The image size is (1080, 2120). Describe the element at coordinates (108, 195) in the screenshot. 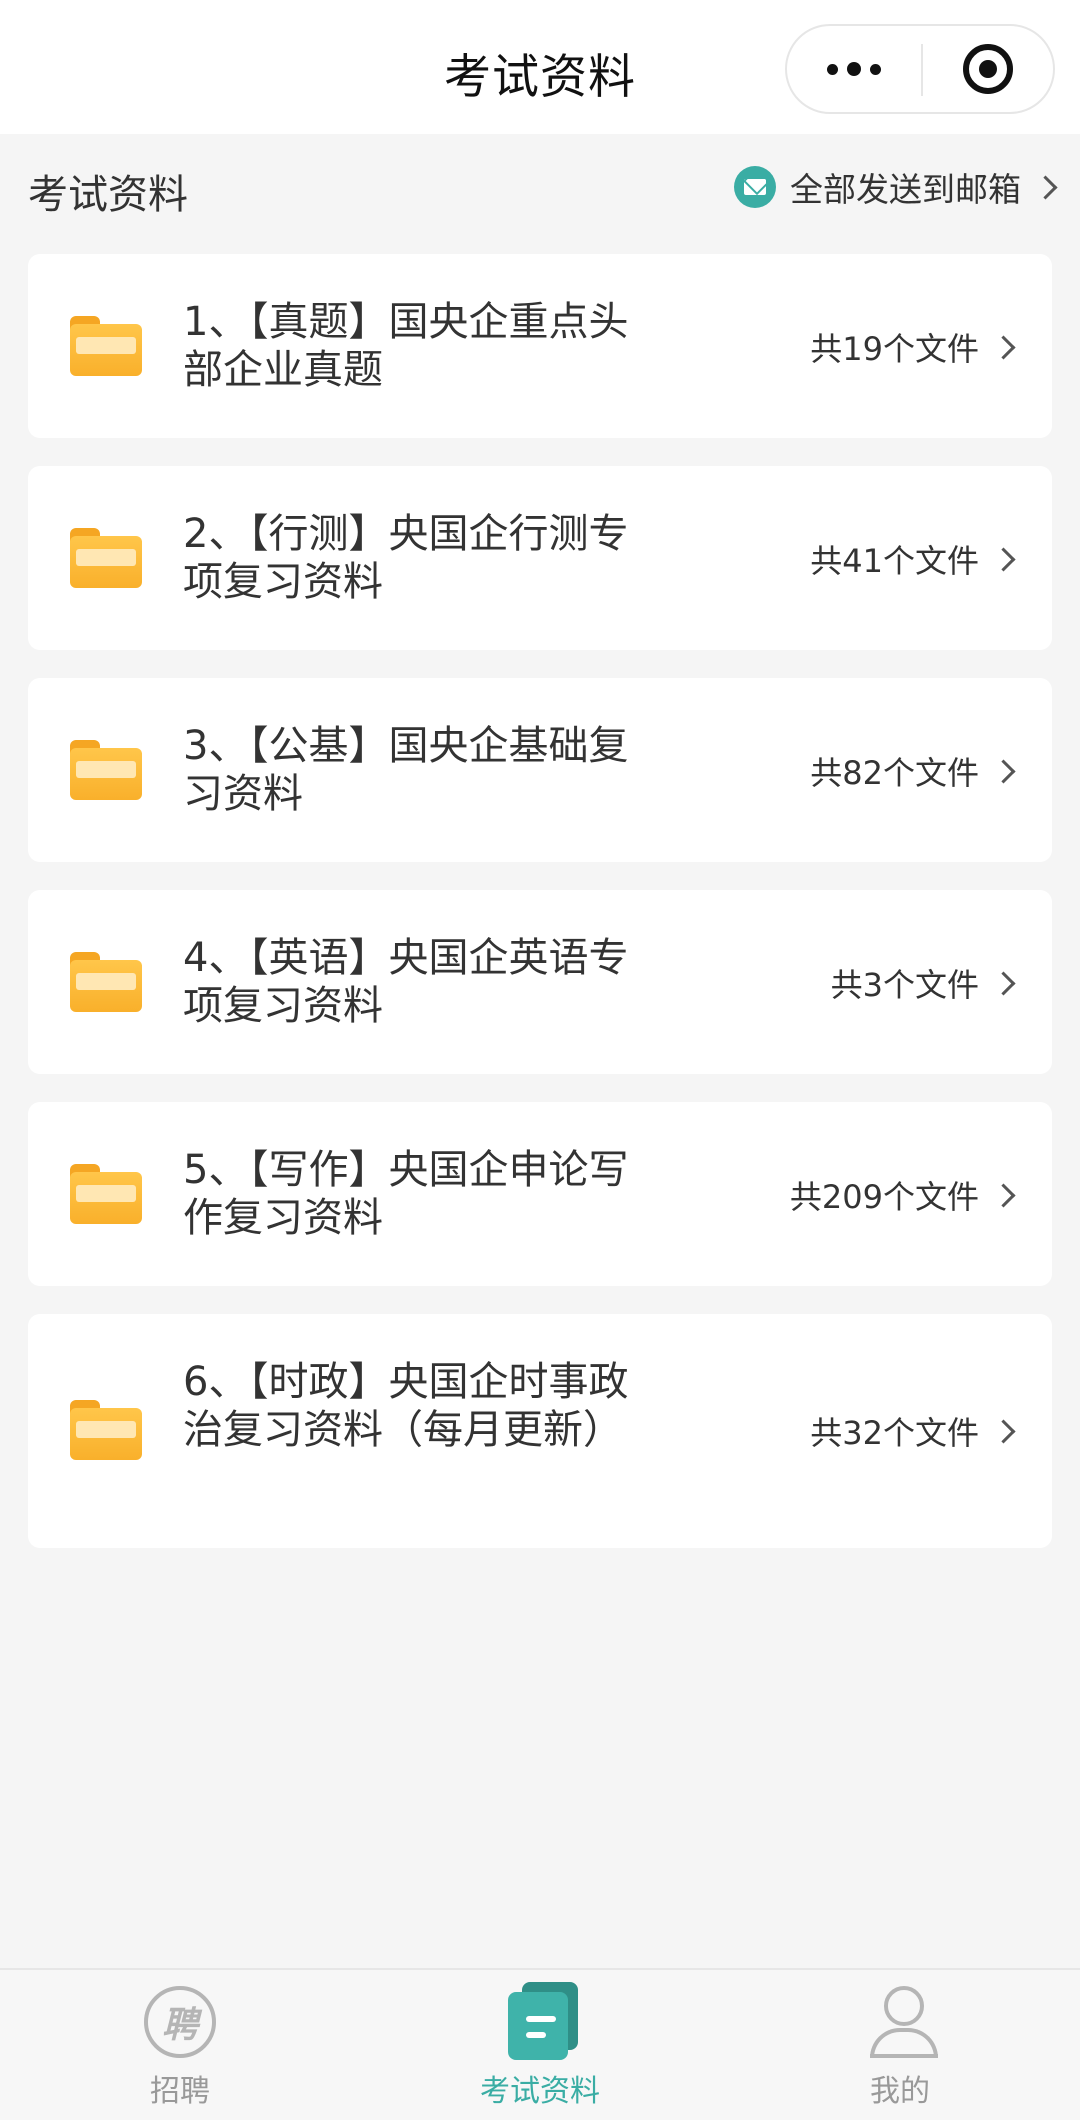

I see `section-title: 考试资料` at that location.